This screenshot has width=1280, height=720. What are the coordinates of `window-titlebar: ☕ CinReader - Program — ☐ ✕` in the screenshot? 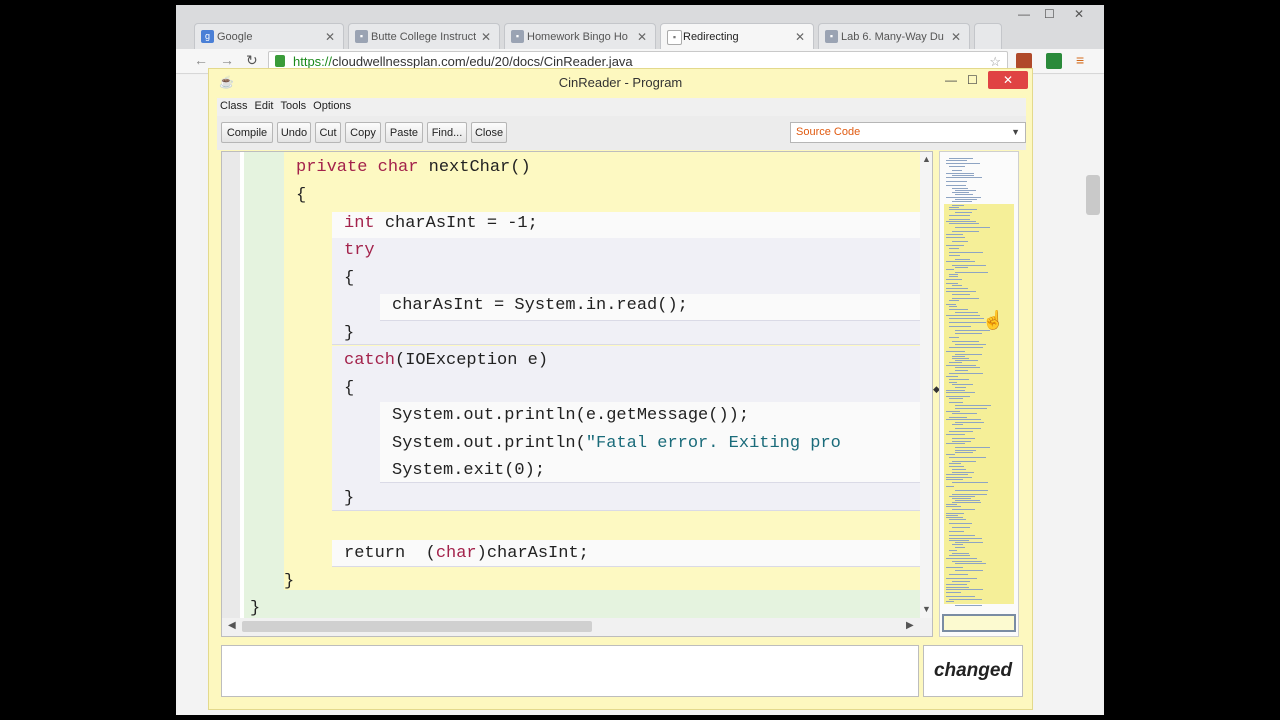 It's located at (620, 83).